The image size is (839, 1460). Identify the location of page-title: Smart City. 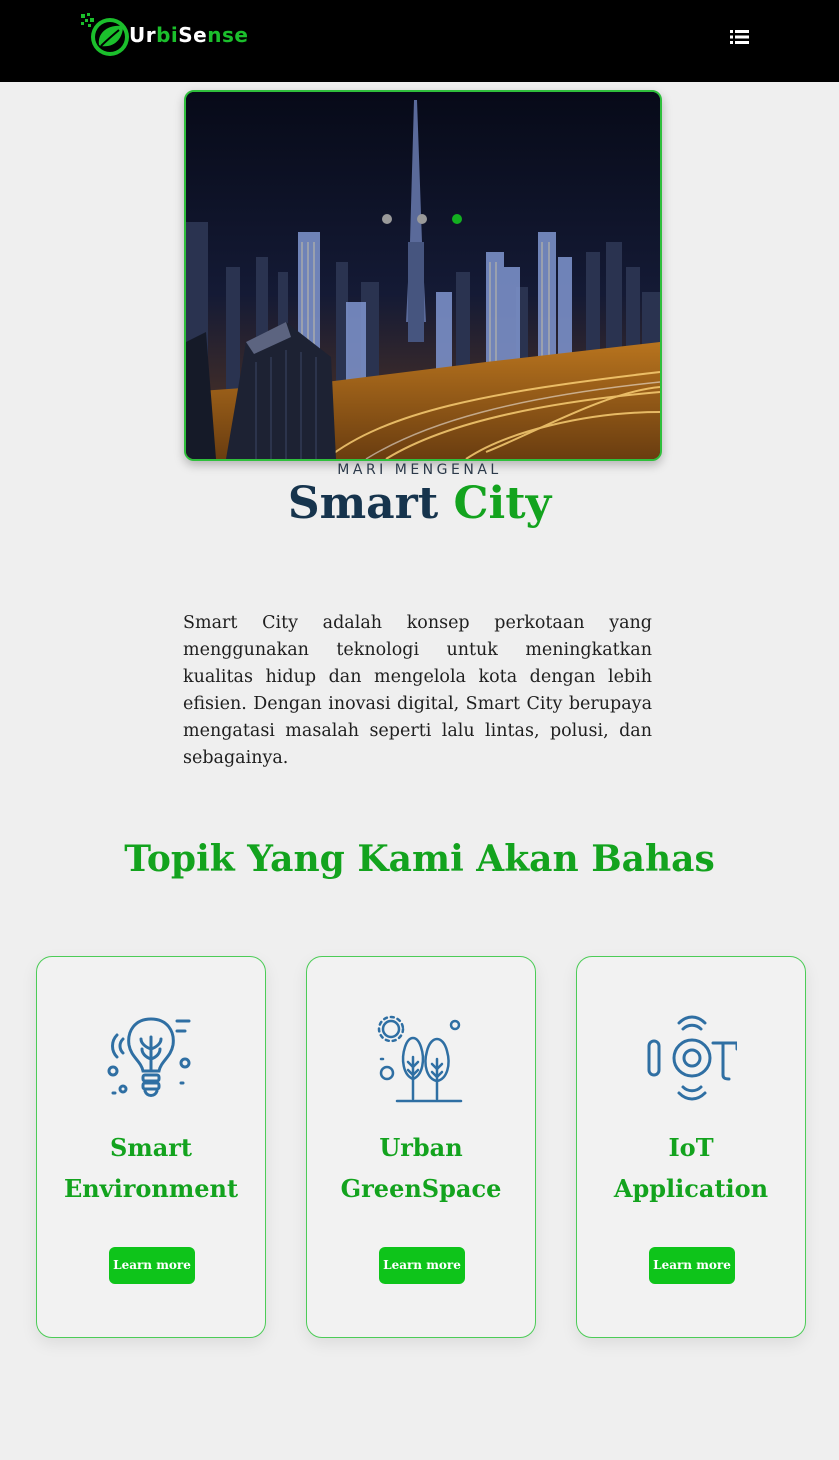
(419, 503).